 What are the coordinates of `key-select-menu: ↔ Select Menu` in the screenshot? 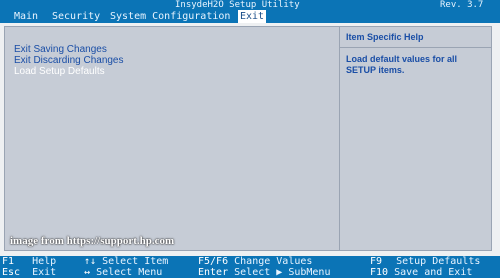 It's located at (123, 272).